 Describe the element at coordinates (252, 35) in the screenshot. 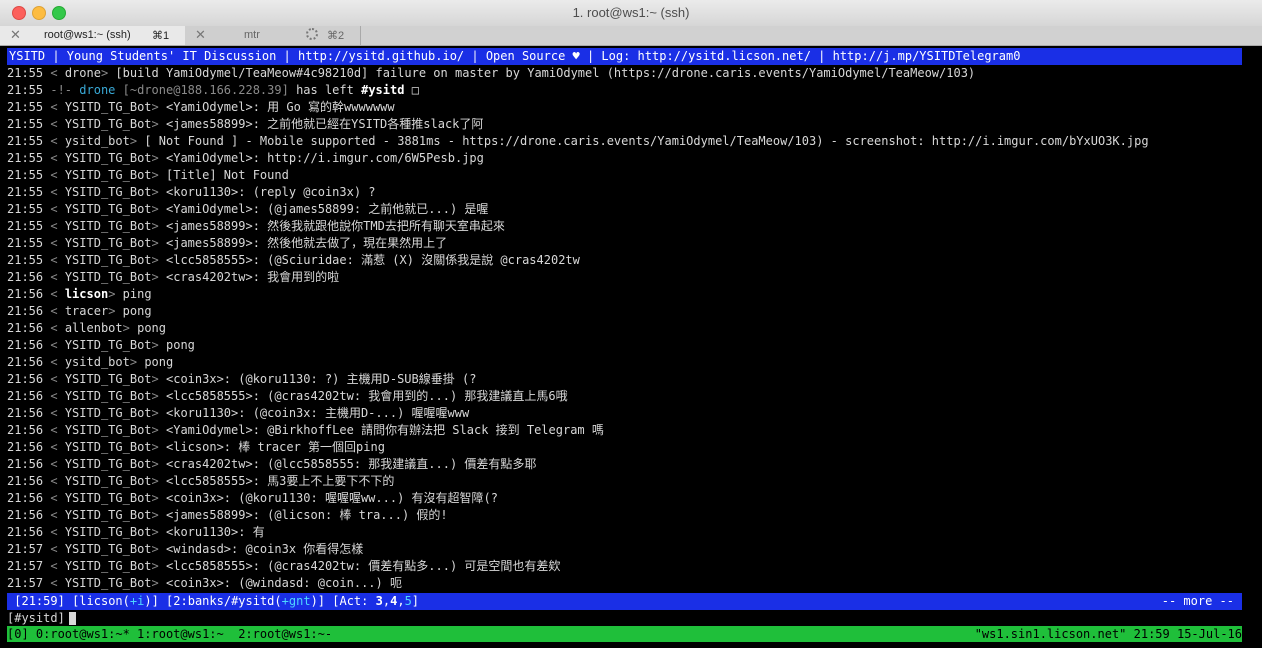

I see `tab-label: mtr` at that location.